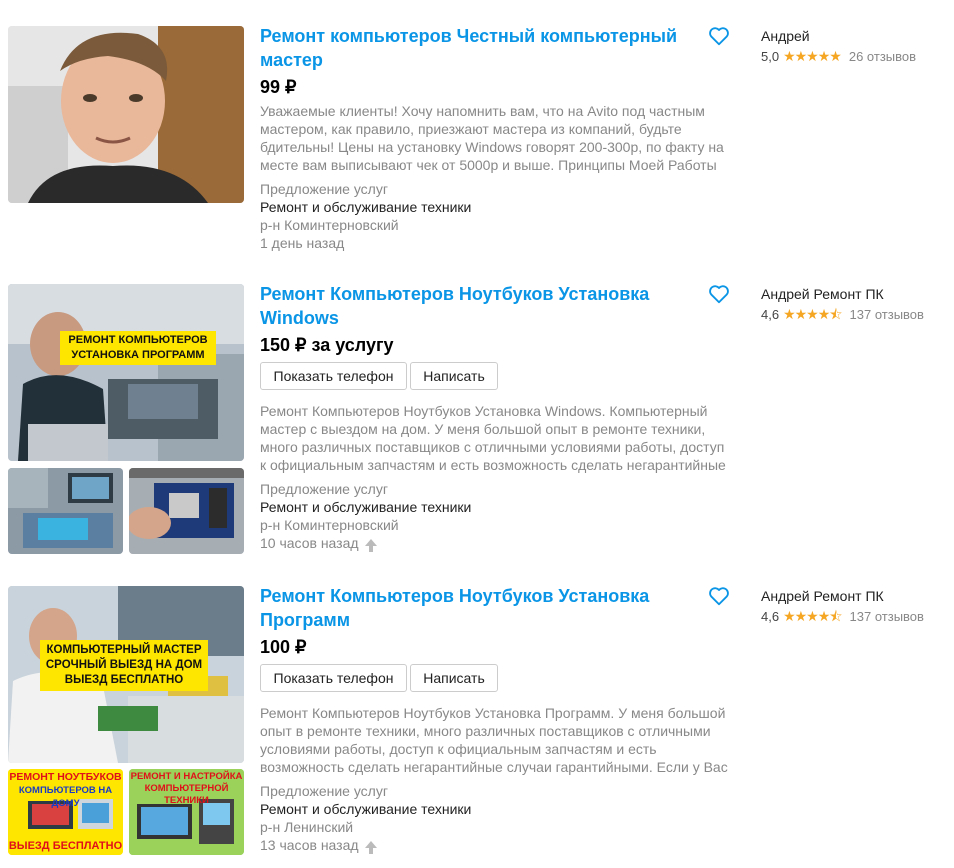  I want to click on person-photo, so click(126, 114).